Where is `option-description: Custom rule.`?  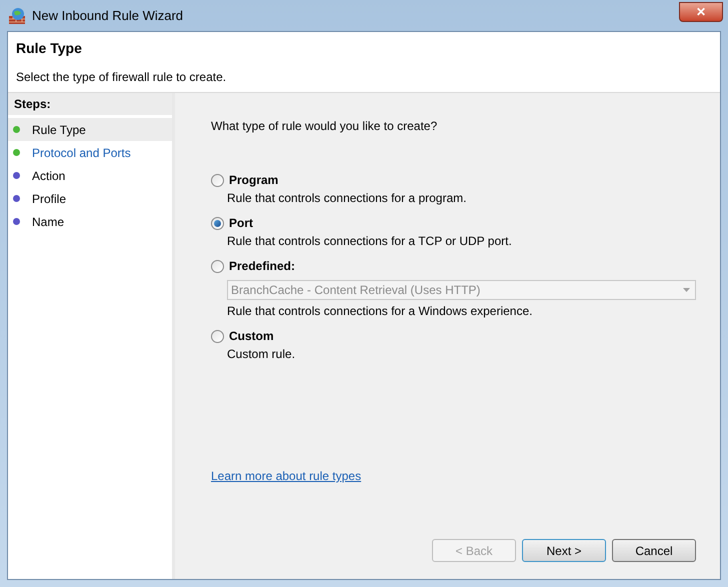
option-description: Custom rule. is located at coordinates (261, 354).